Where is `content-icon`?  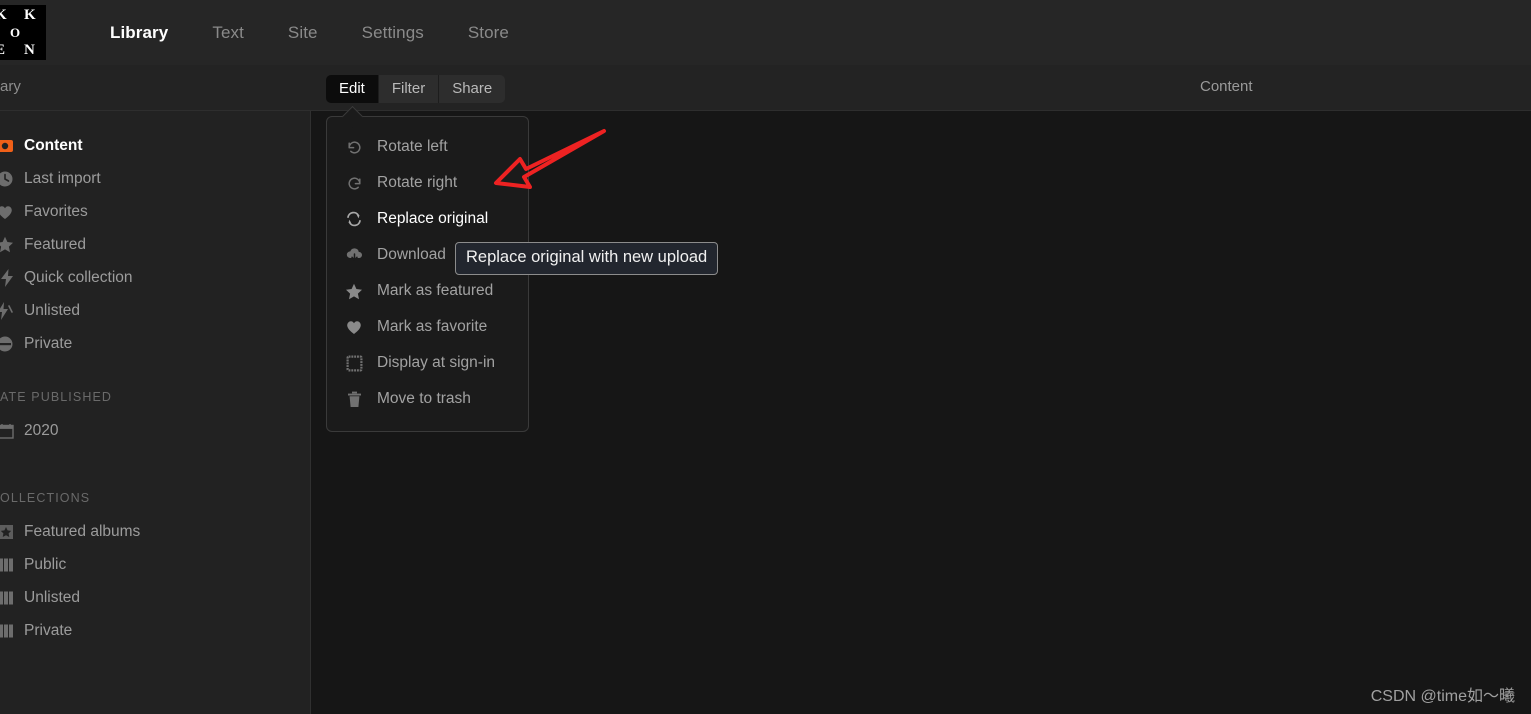 content-icon is located at coordinates (7, 146).